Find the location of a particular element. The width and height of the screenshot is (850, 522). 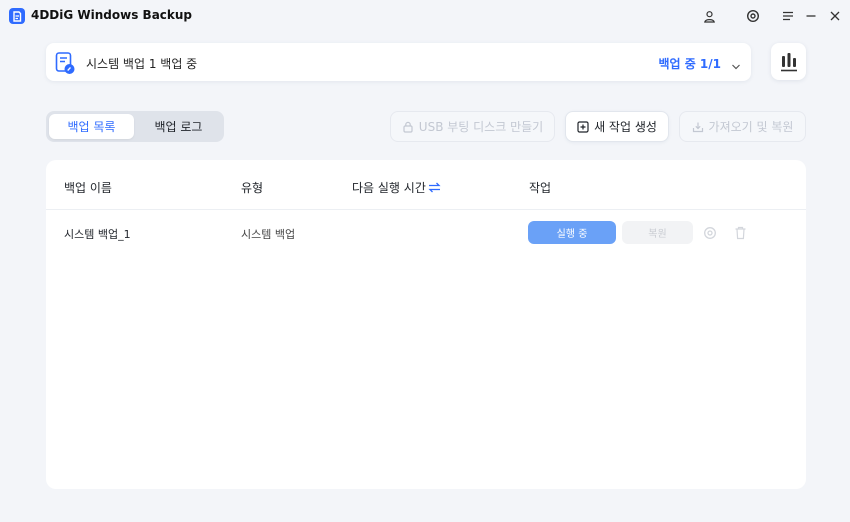

table-row: 시스템 백업_1 시스템 백업 실행 중 복원 is located at coordinates (426, 232).